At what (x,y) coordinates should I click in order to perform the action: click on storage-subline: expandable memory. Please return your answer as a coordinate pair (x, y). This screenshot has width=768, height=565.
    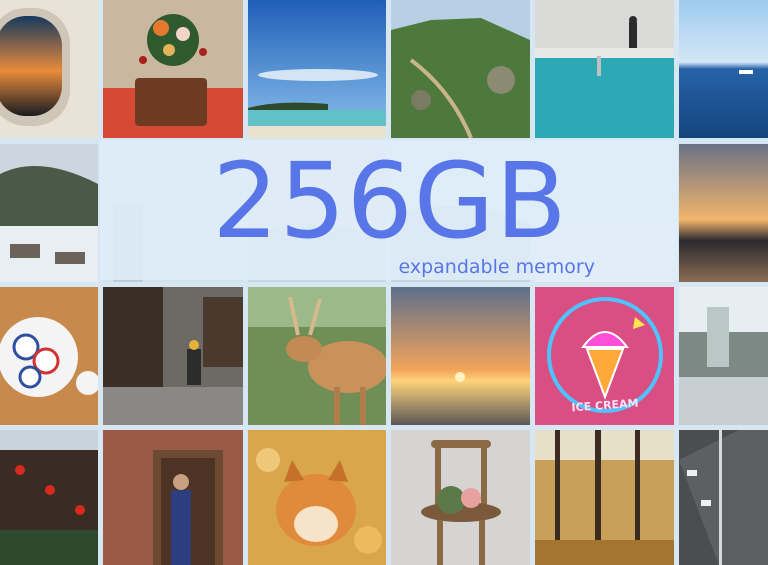
    Looking at the image, I should click on (496, 267).